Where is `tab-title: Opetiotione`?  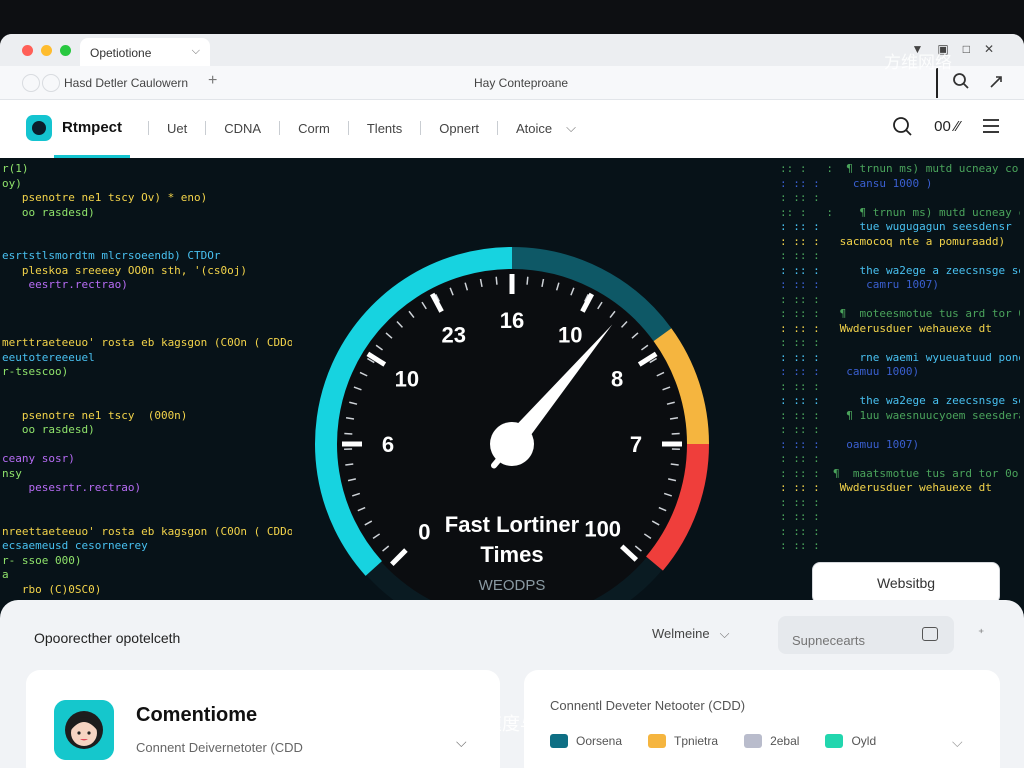
tab-title: Opetiotione is located at coordinates (121, 53).